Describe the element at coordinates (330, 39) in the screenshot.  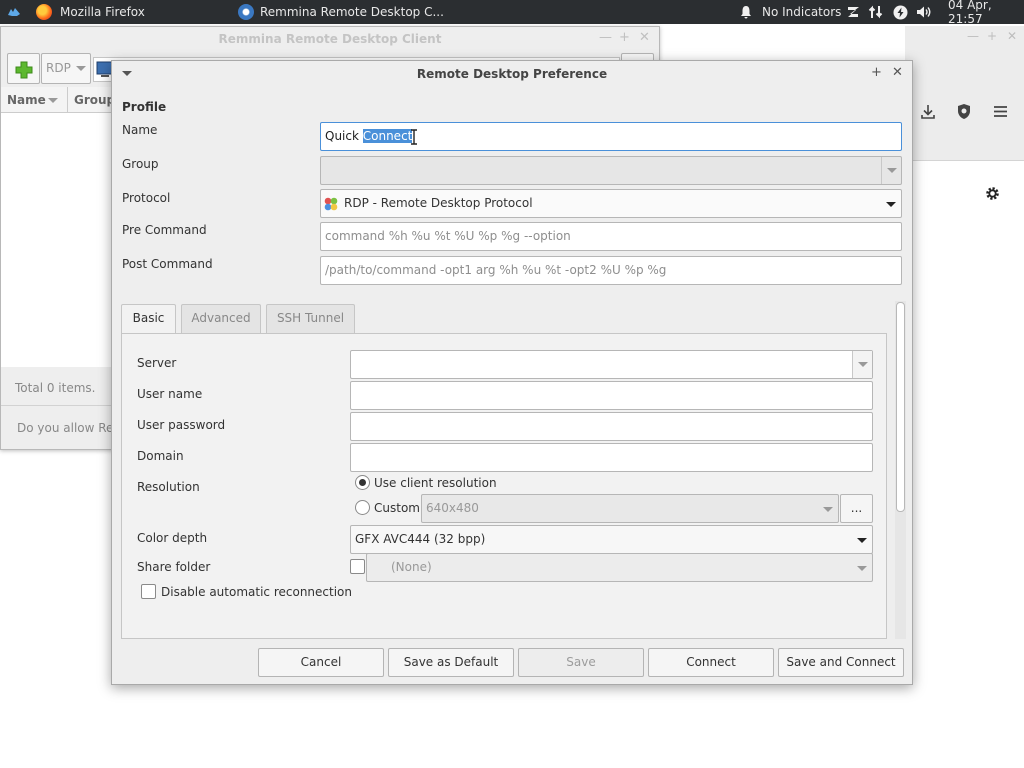
I see `remmina-main-title: Remmina Remote Desktop Client` at that location.